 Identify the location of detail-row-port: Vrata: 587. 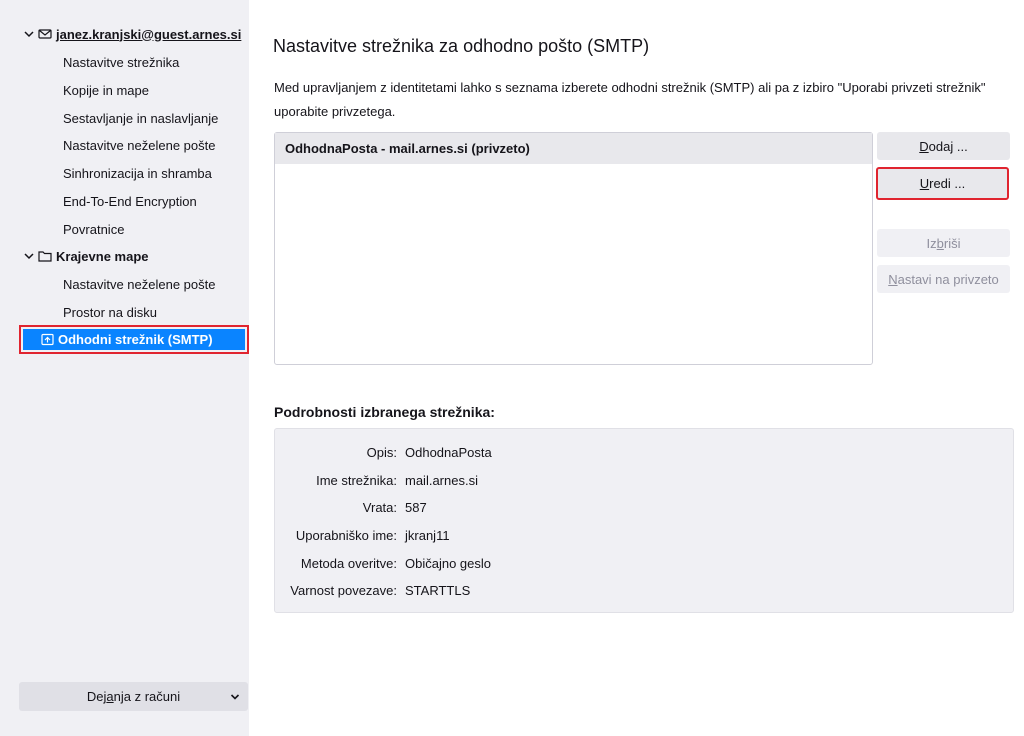
(394, 507).